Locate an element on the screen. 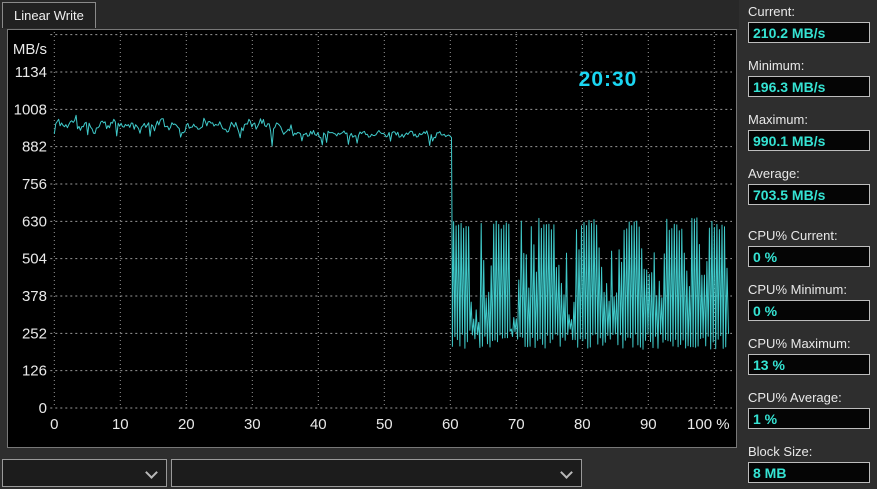  stat-cpu-maximum: CPU% Maximum: 13 % is located at coordinates (812, 355).